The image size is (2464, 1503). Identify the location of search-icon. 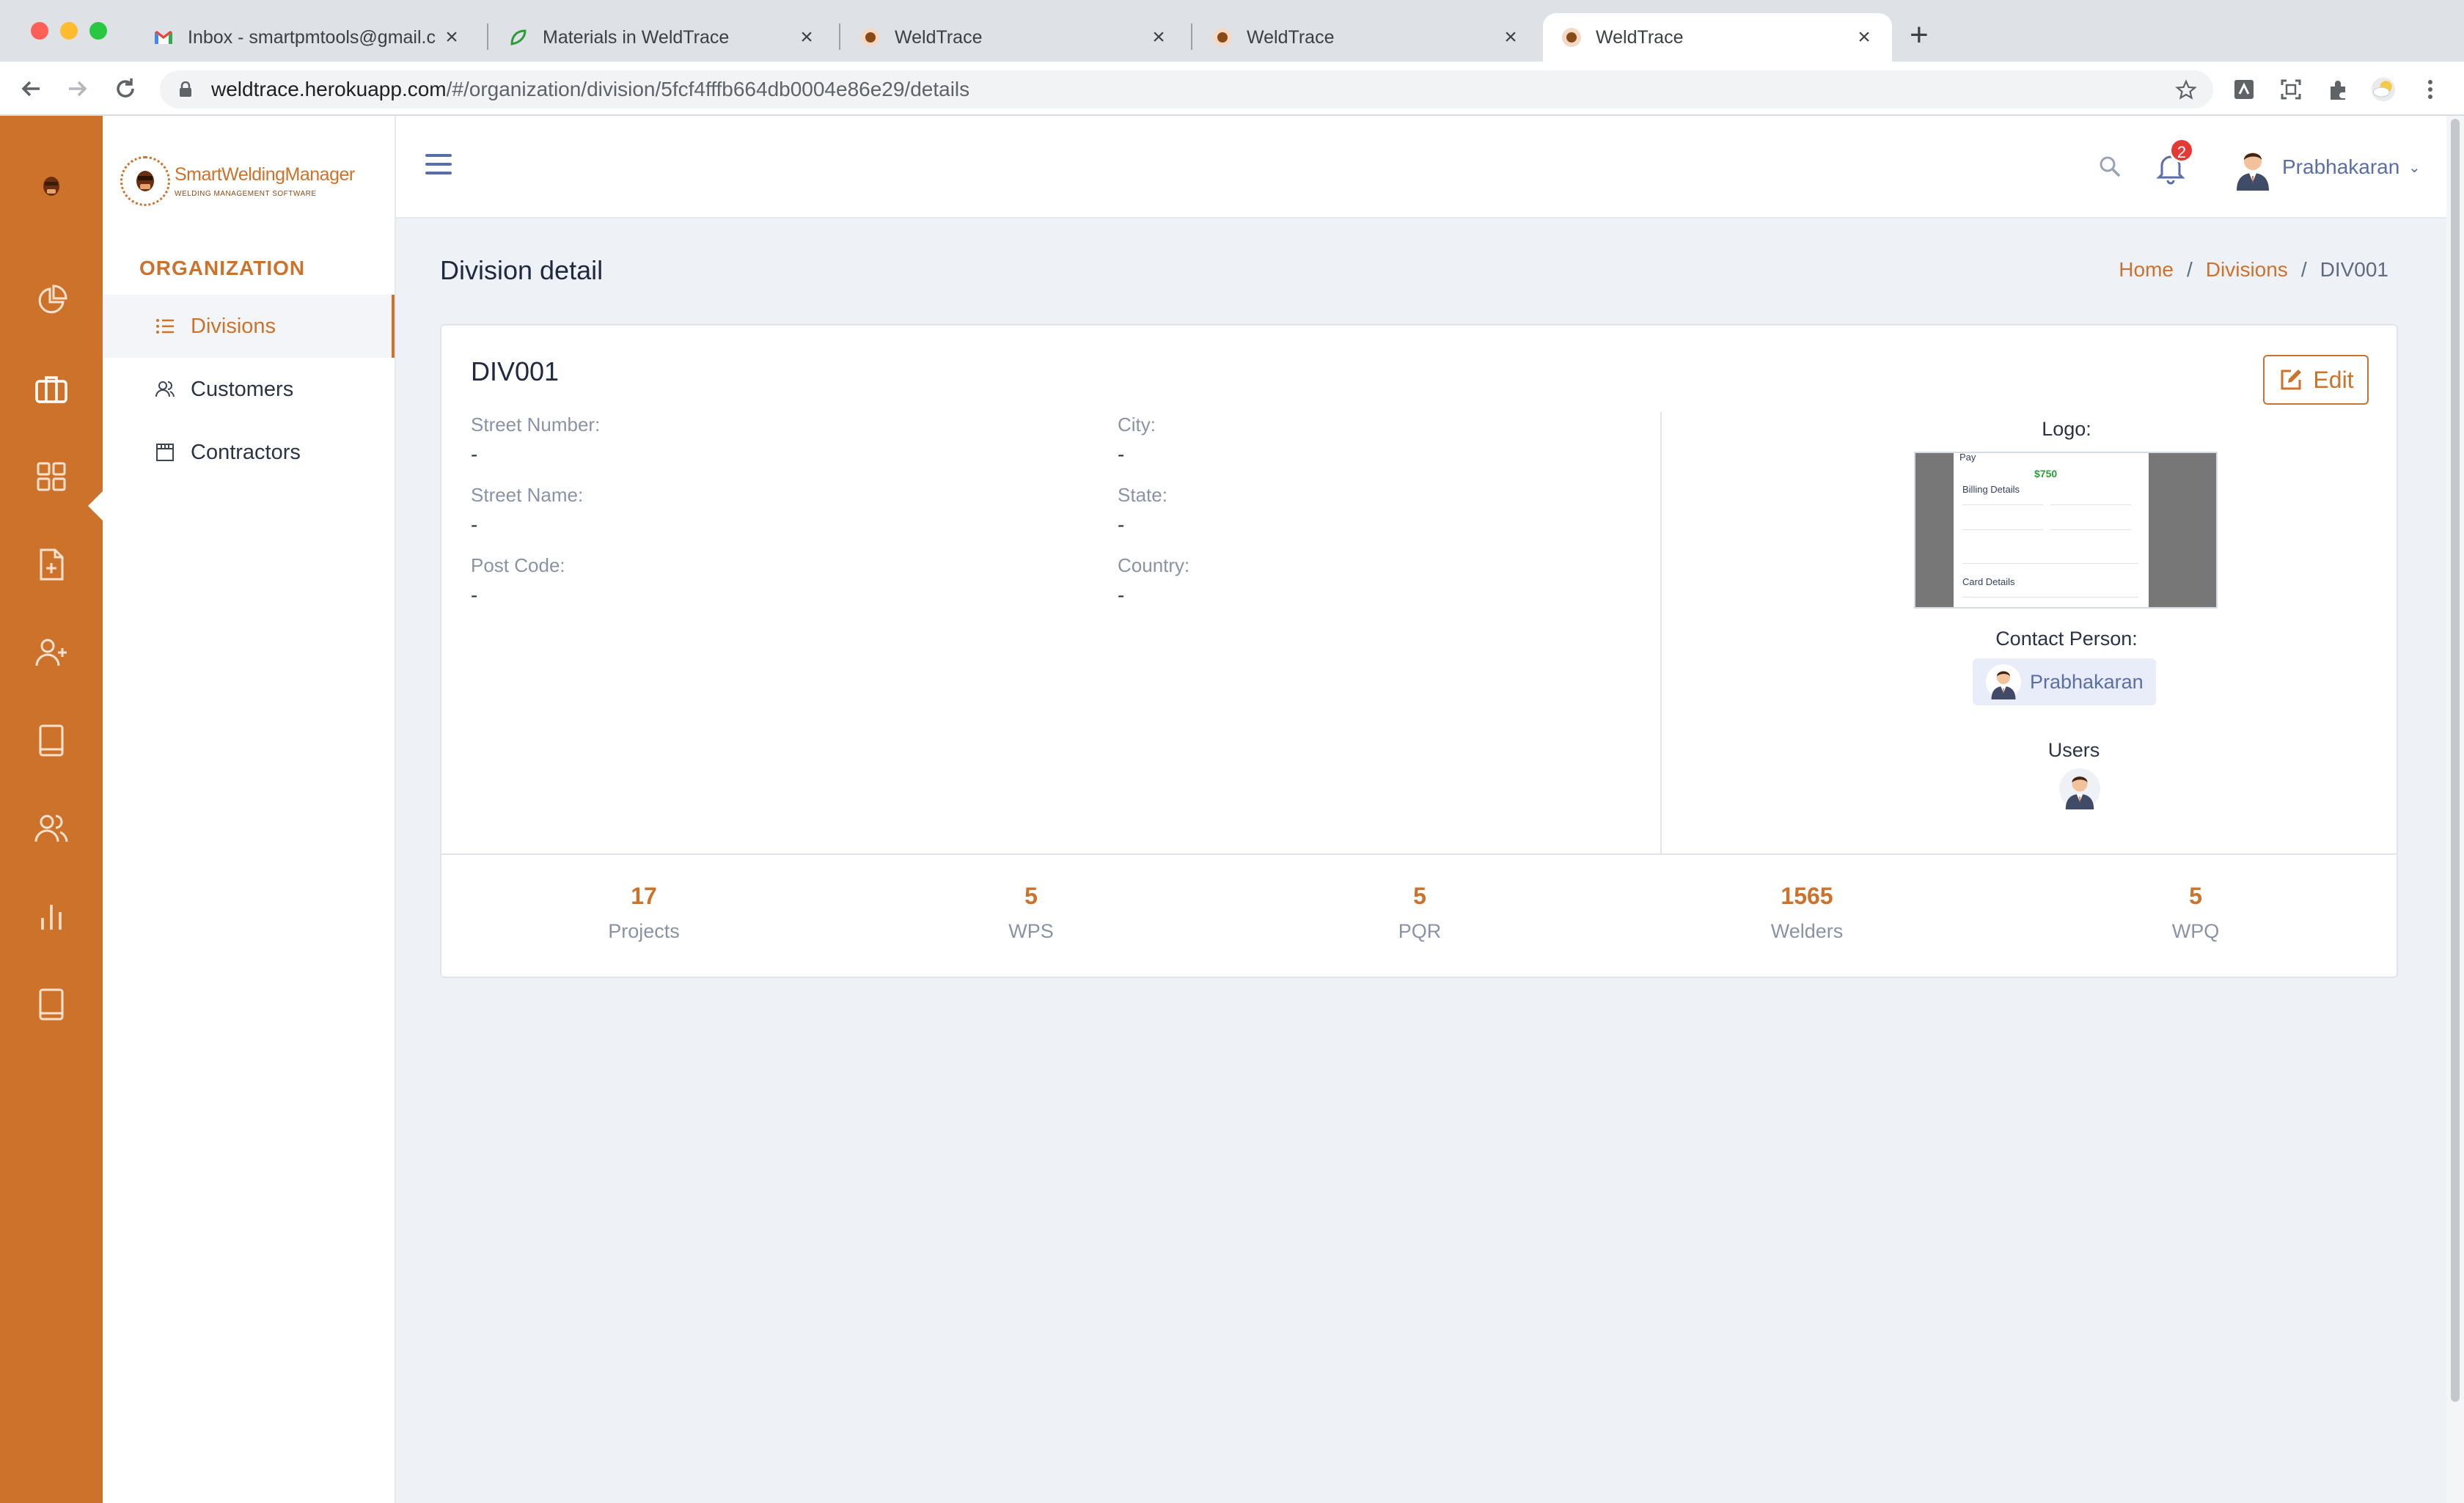
(2109, 166).